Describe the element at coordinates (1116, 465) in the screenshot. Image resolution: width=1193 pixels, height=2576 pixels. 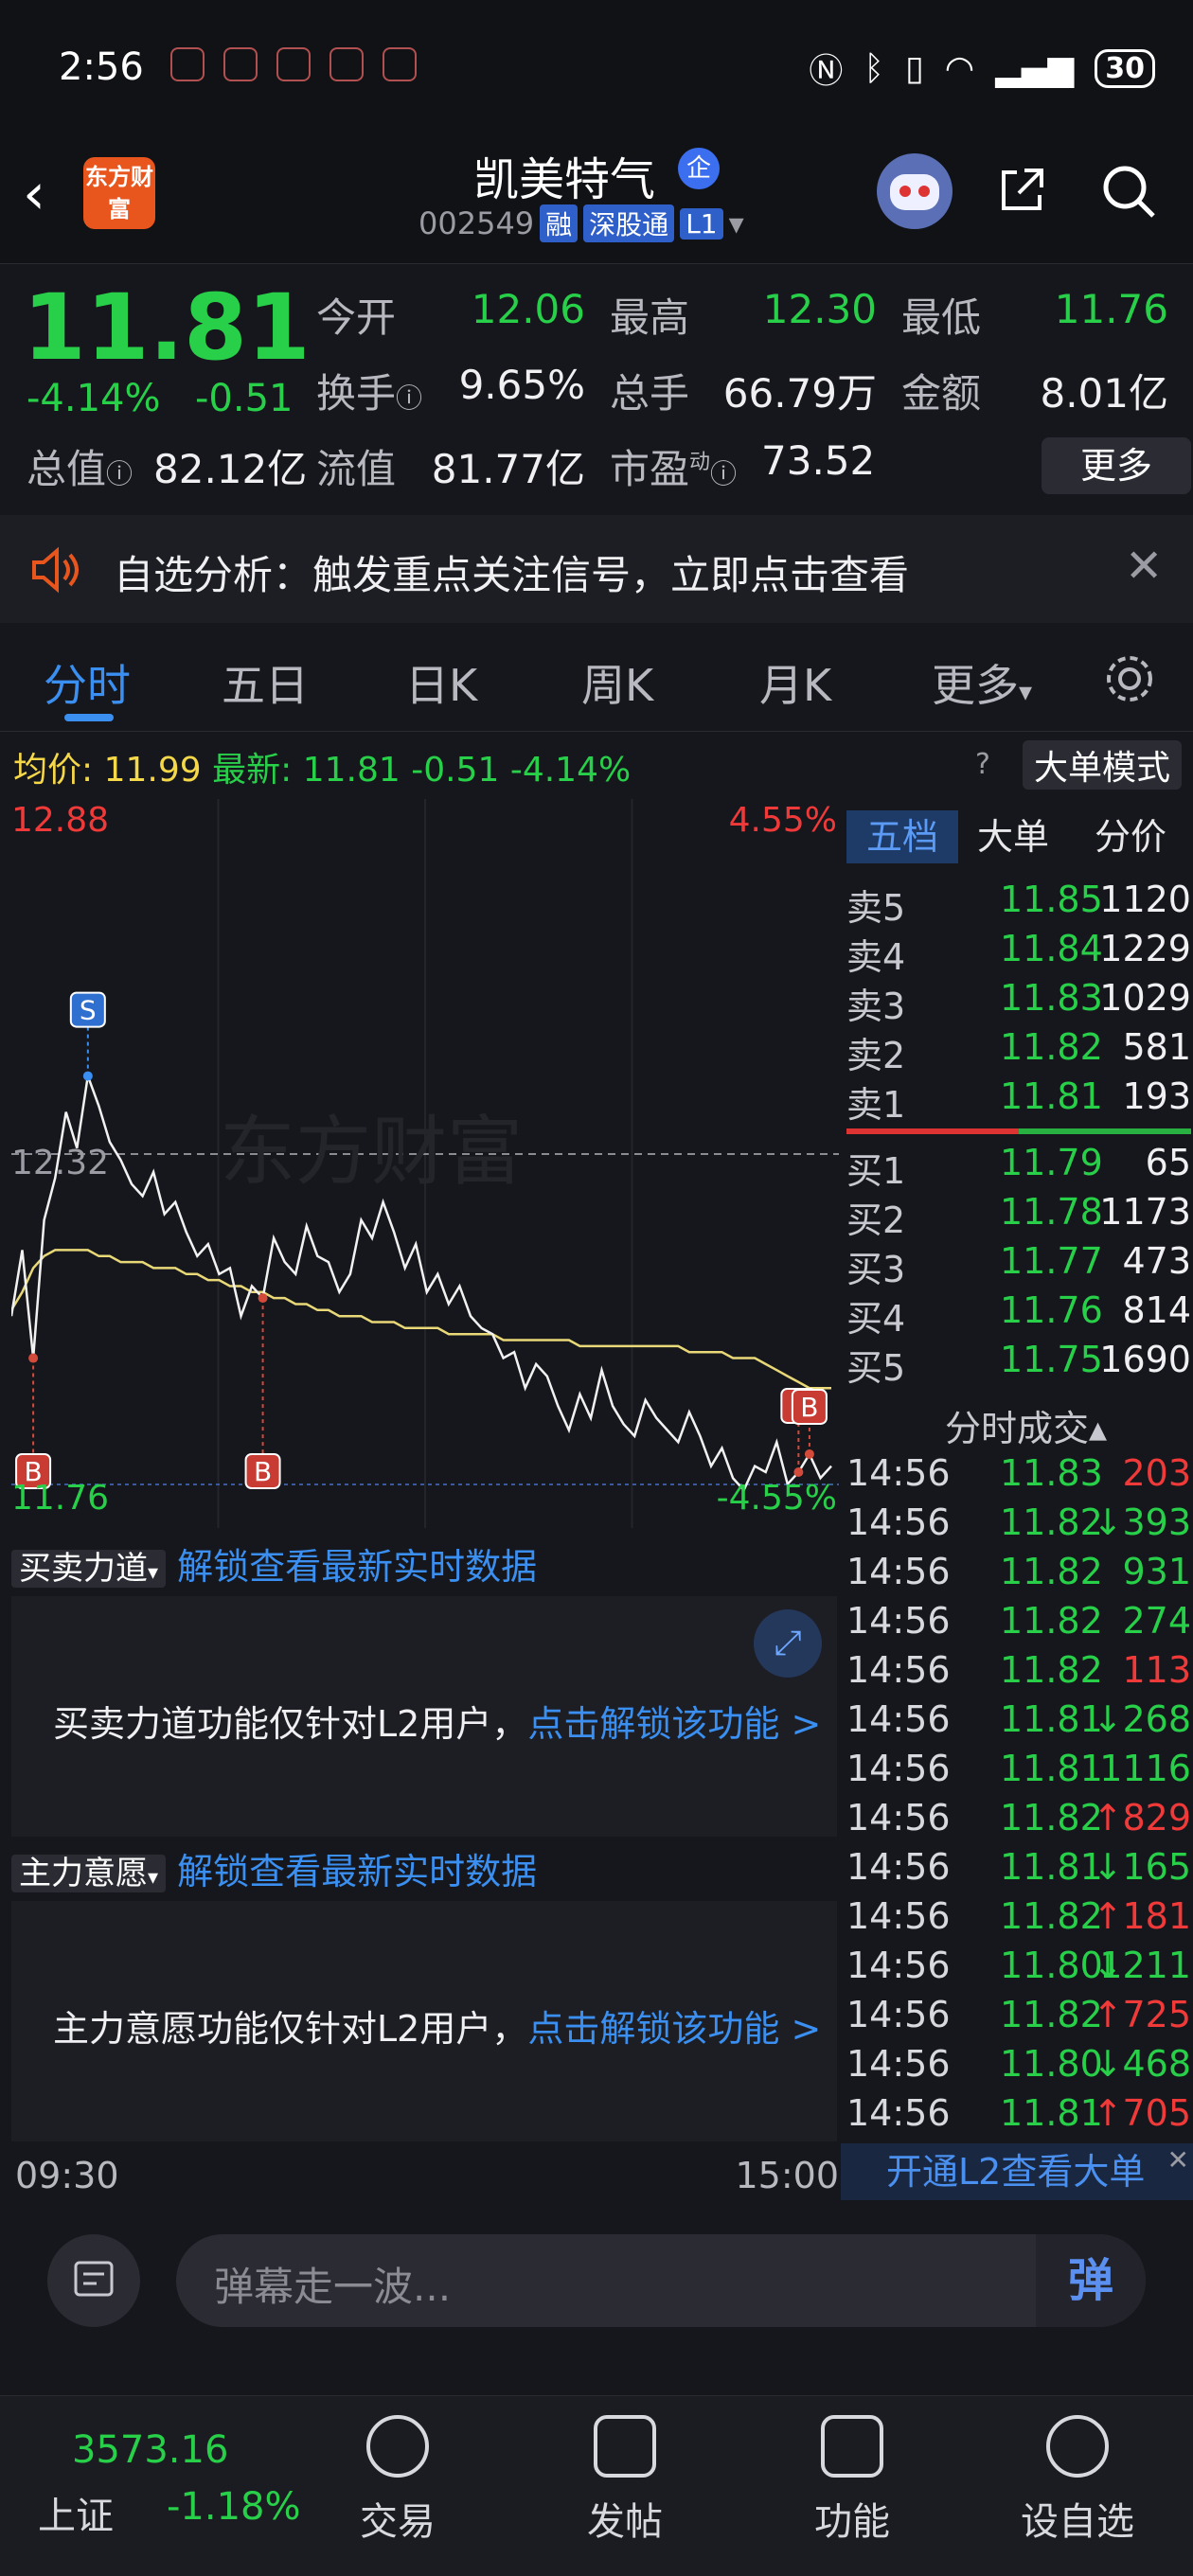
I see `more-button: 更多` at that location.